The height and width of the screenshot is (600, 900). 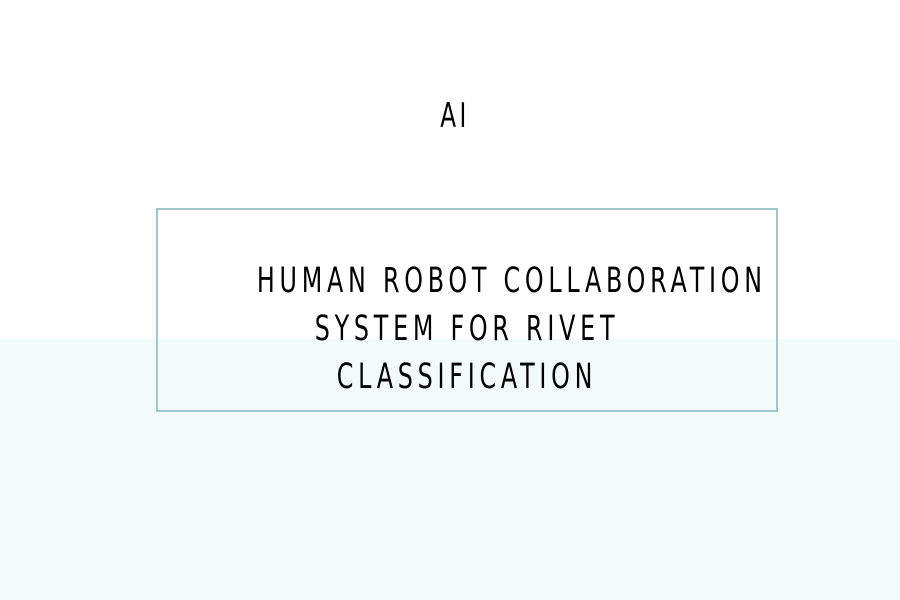 I want to click on project-title-line-1: HUMAN ROBOT COLLABORATION, so click(x=511, y=281).